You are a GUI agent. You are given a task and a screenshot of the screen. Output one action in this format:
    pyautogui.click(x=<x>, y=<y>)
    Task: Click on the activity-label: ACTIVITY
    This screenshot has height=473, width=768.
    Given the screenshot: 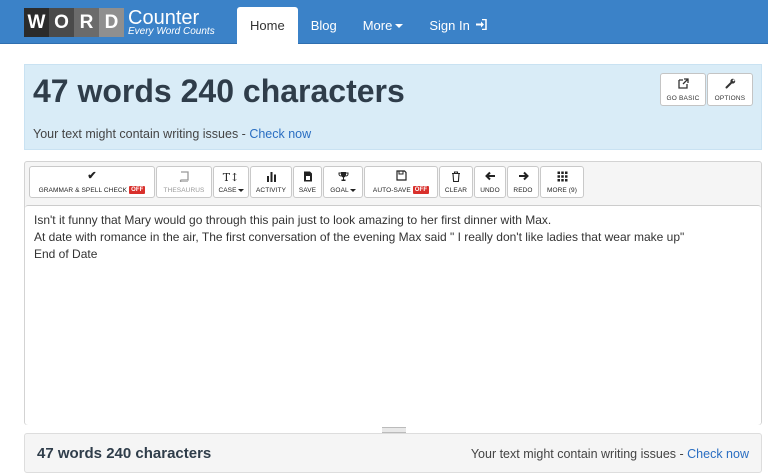 What is the action you would take?
    pyautogui.click(x=271, y=190)
    